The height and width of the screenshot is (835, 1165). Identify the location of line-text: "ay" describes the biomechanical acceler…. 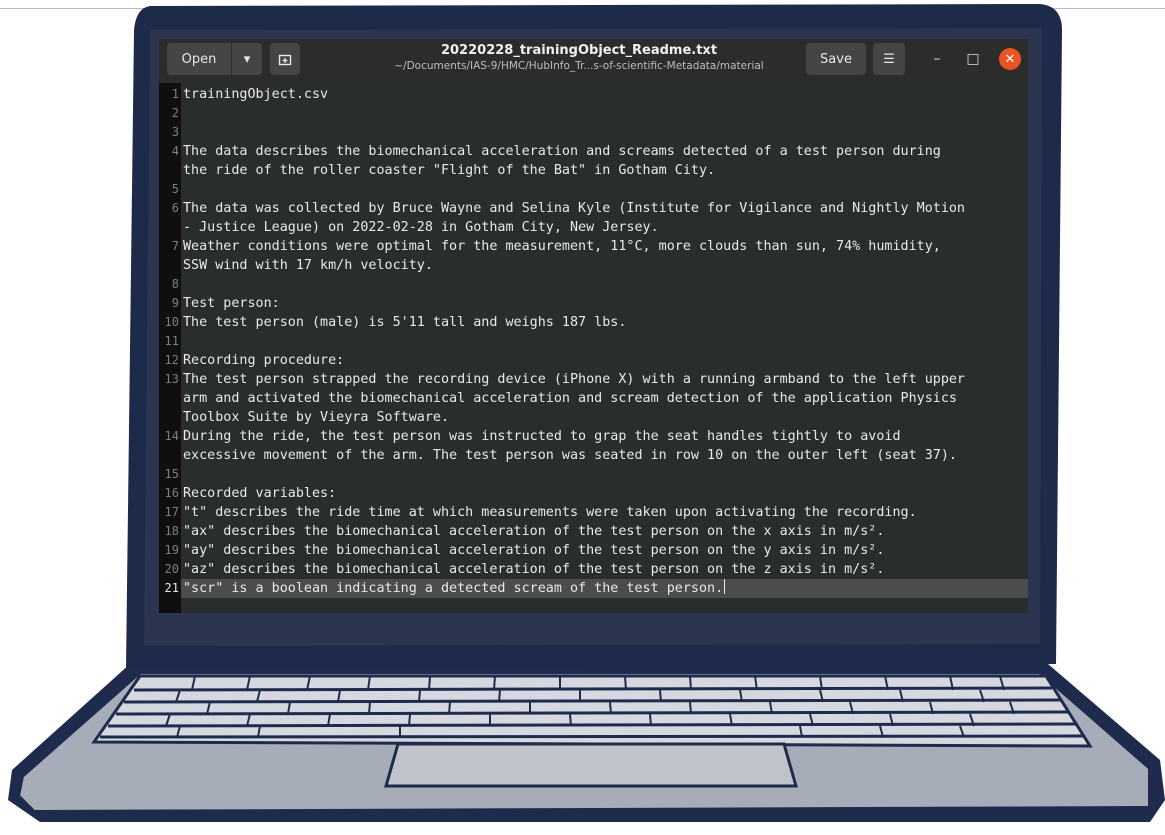
(534, 550).